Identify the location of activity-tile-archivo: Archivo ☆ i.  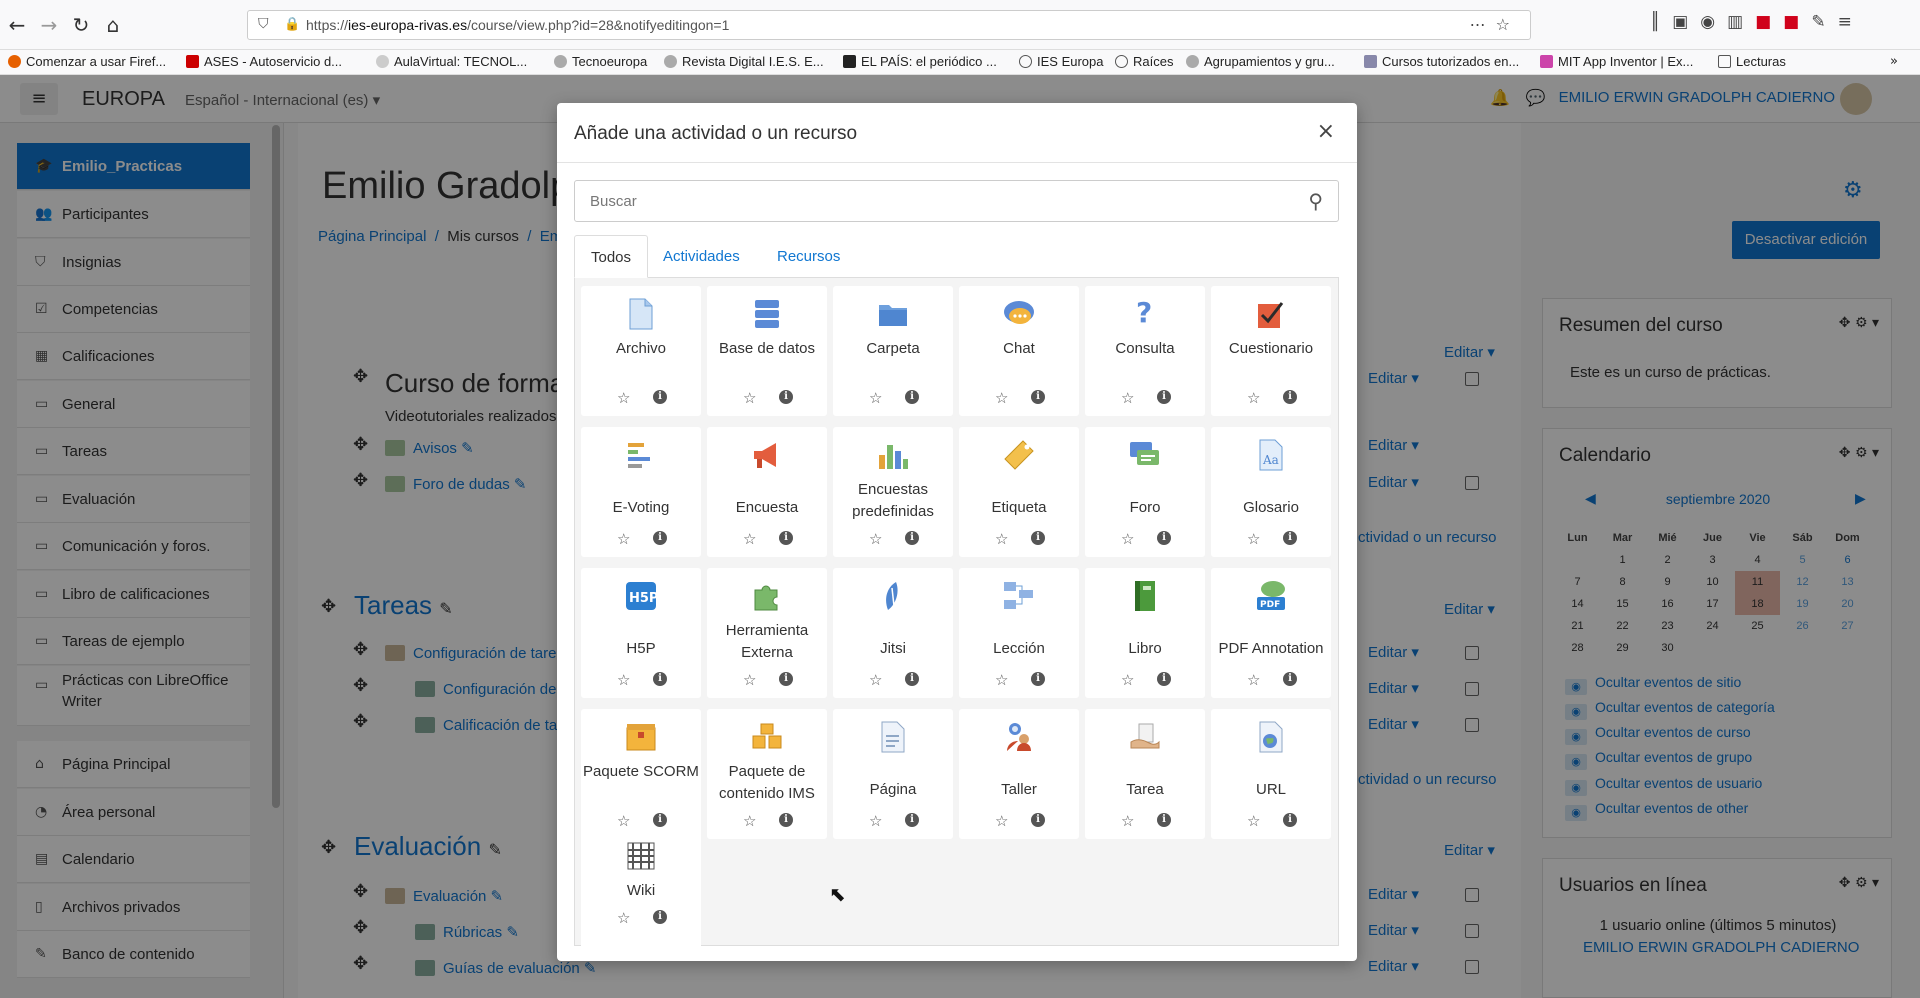
(641, 351).